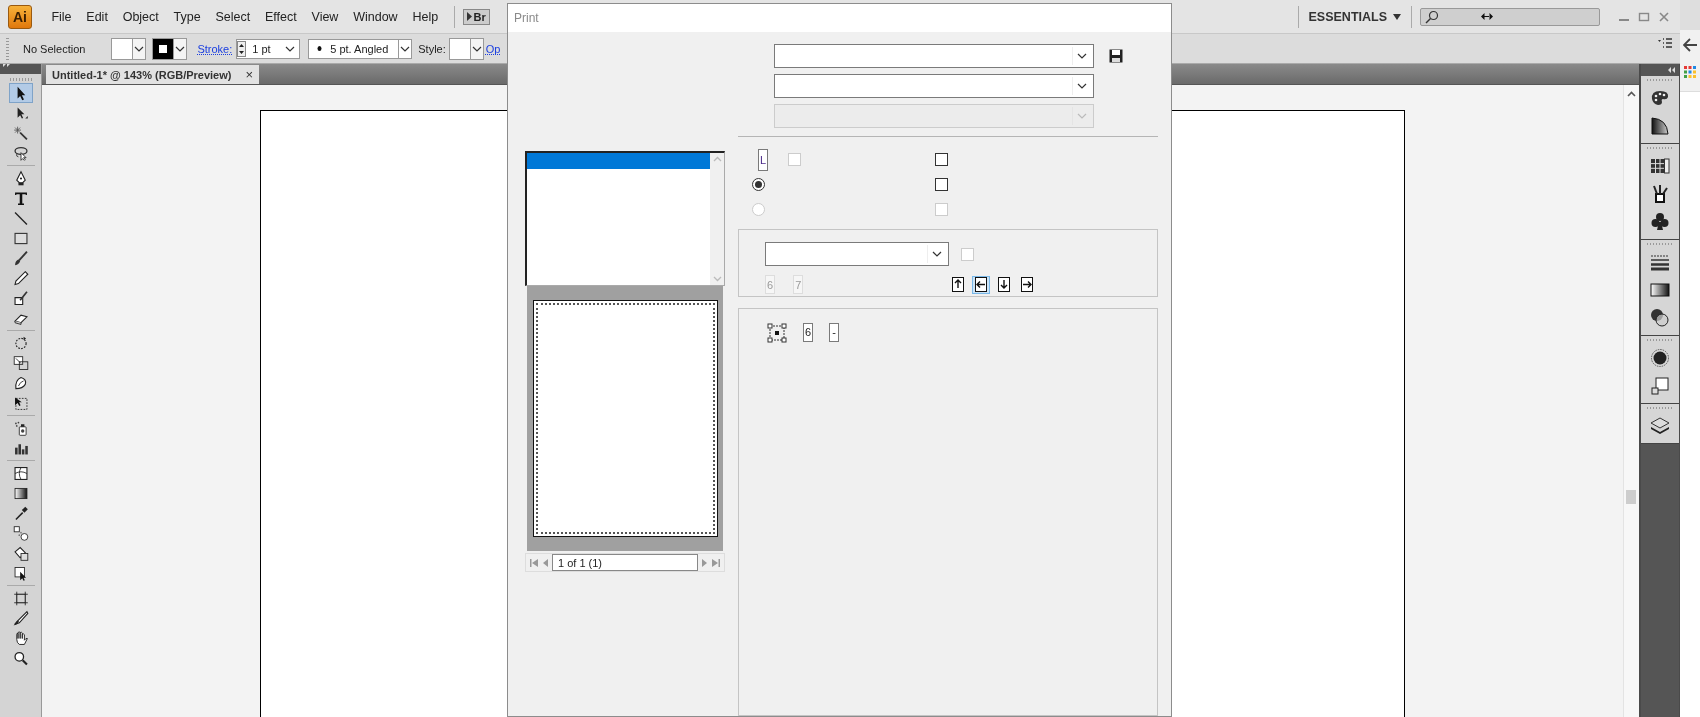 The width and height of the screenshot is (1700, 717). What do you see at coordinates (320, 48) in the screenshot?
I see `brush-dot-icon` at bounding box center [320, 48].